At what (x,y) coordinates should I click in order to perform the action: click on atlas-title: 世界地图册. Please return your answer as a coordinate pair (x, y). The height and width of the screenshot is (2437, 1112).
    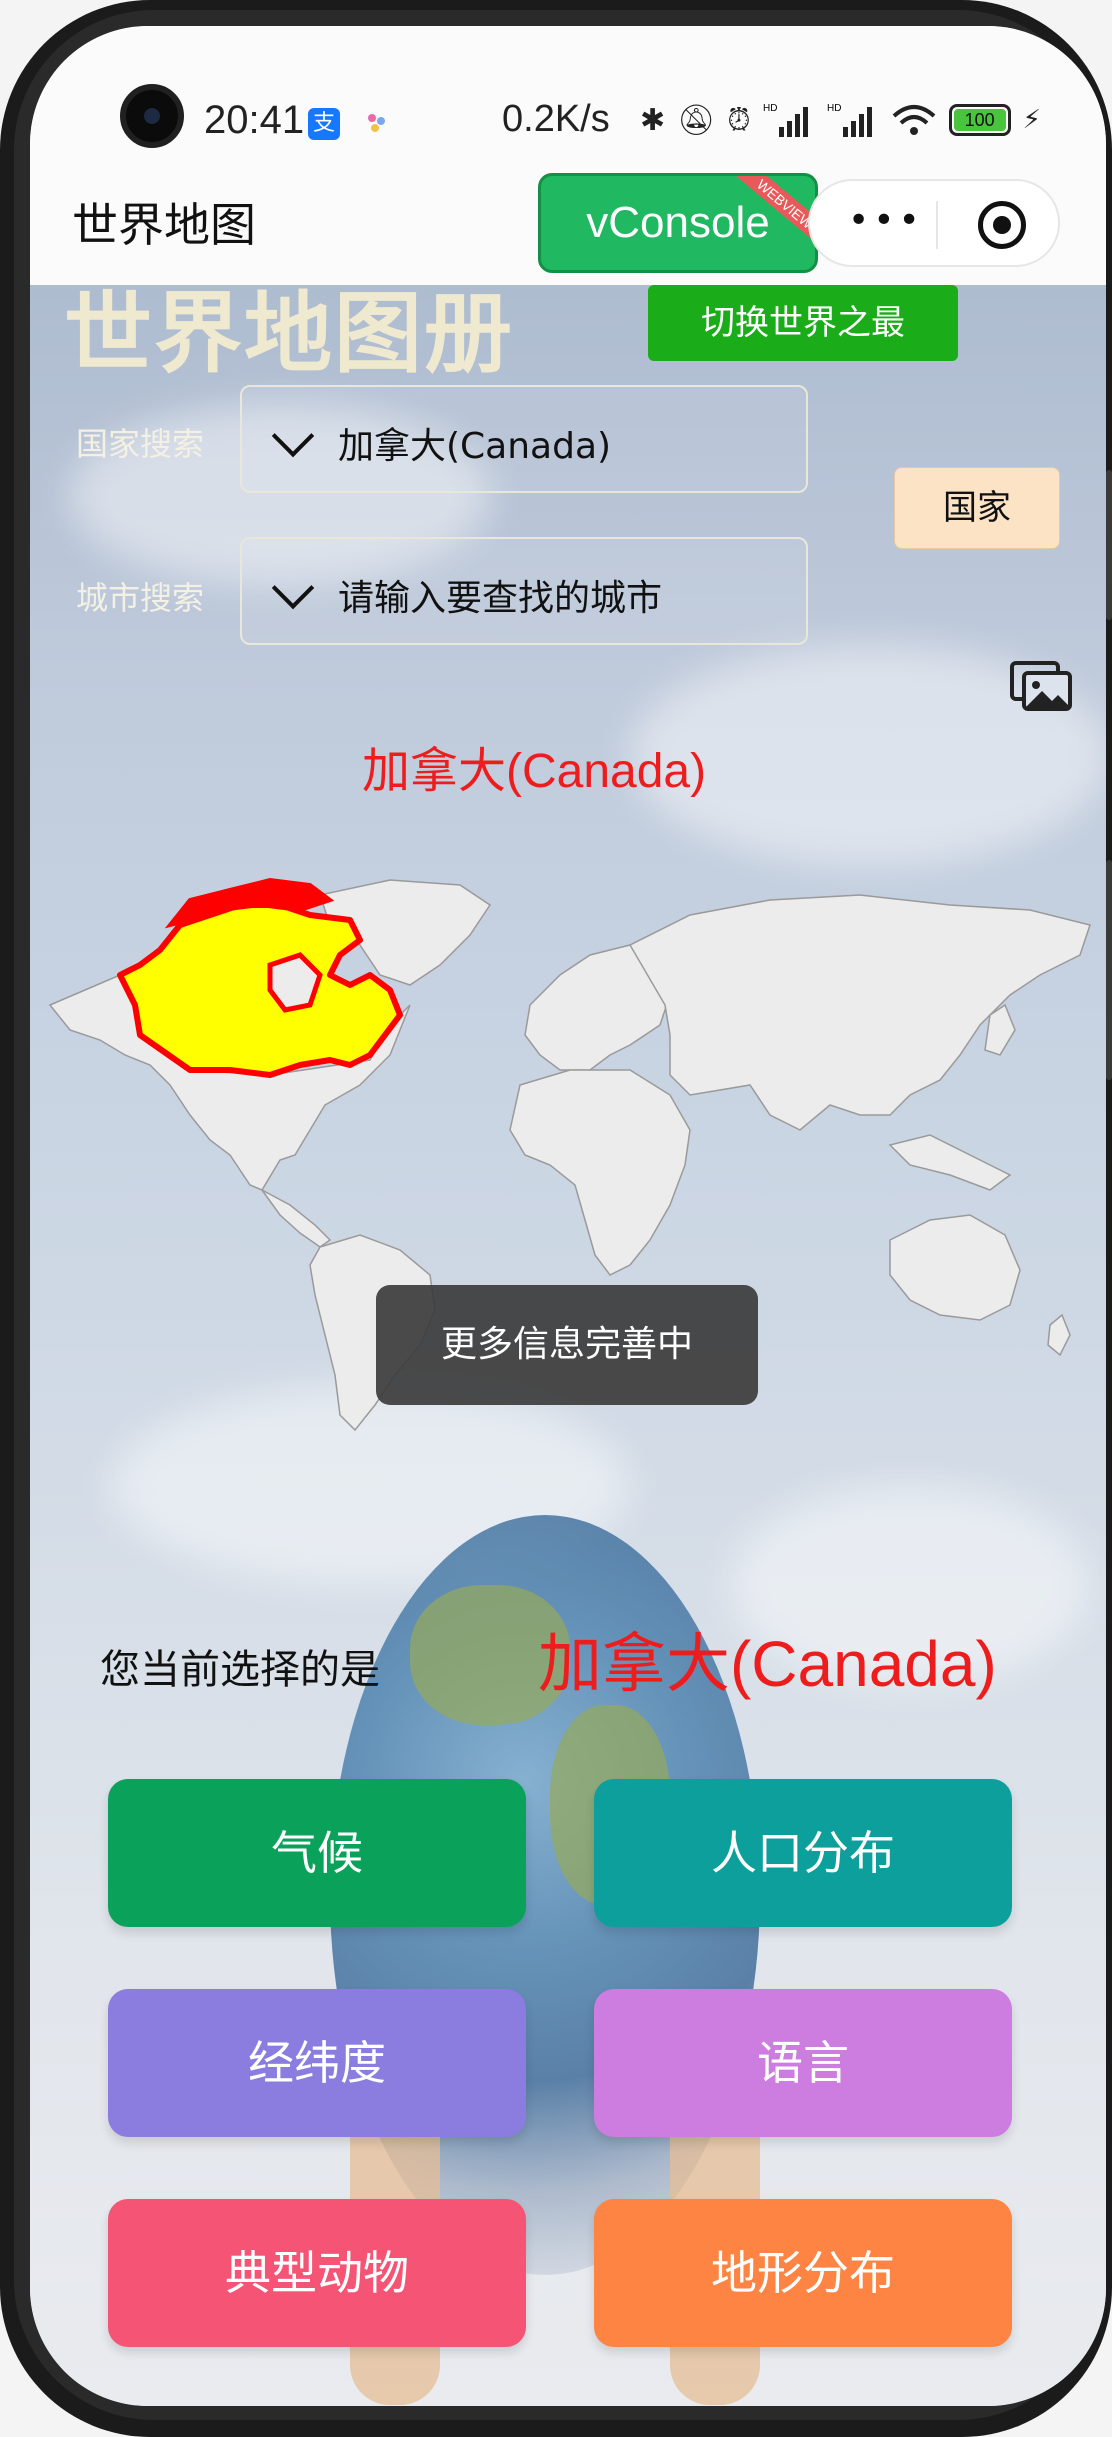
    Looking at the image, I should click on (289, 335).